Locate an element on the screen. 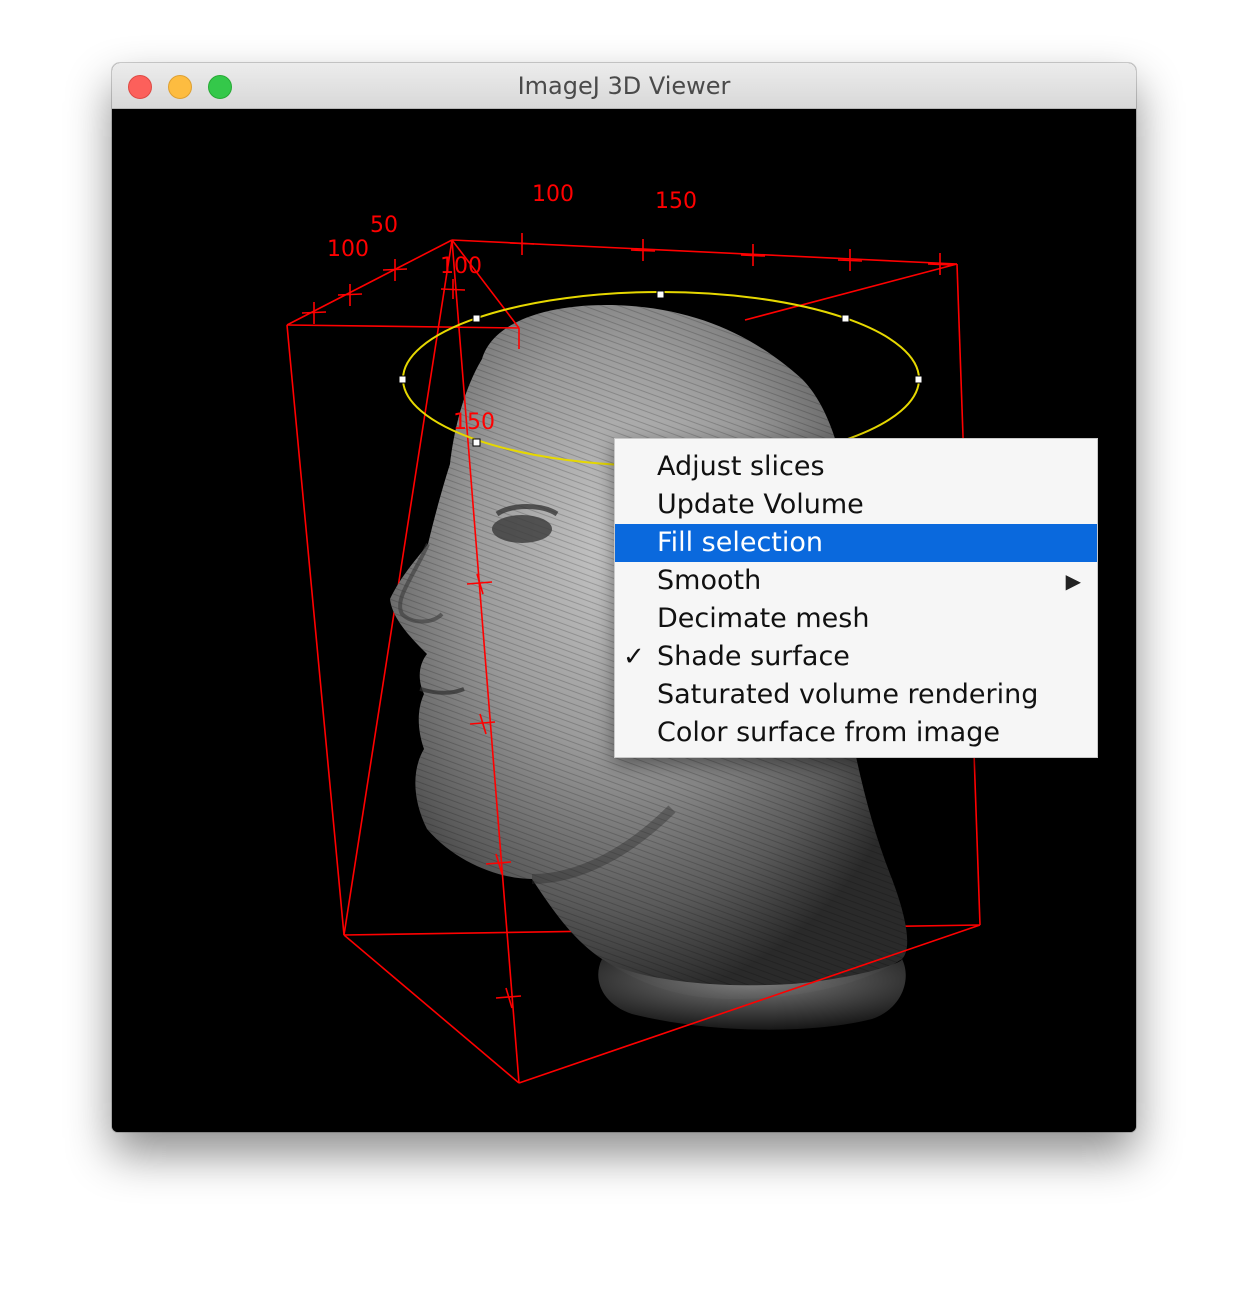 The width and height of the screenshot is (1248, 1292). menu-item-label: Shade surface is located at coordinates (753, 656).